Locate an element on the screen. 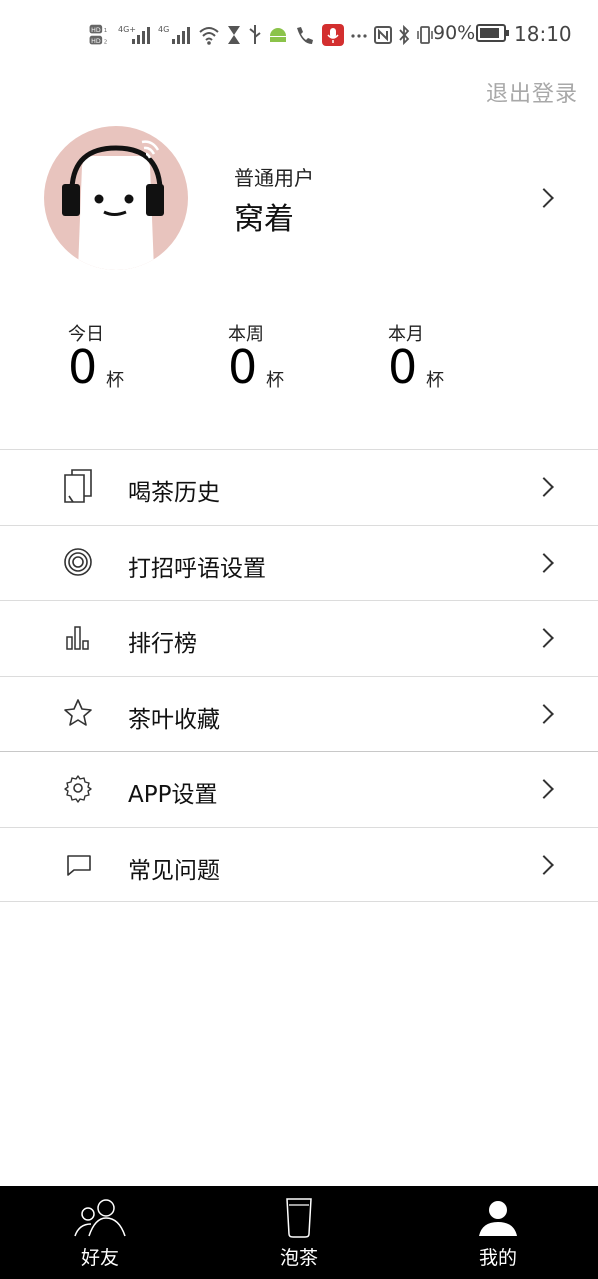  user-name: 窝着 is located at coordinates (264, 219).